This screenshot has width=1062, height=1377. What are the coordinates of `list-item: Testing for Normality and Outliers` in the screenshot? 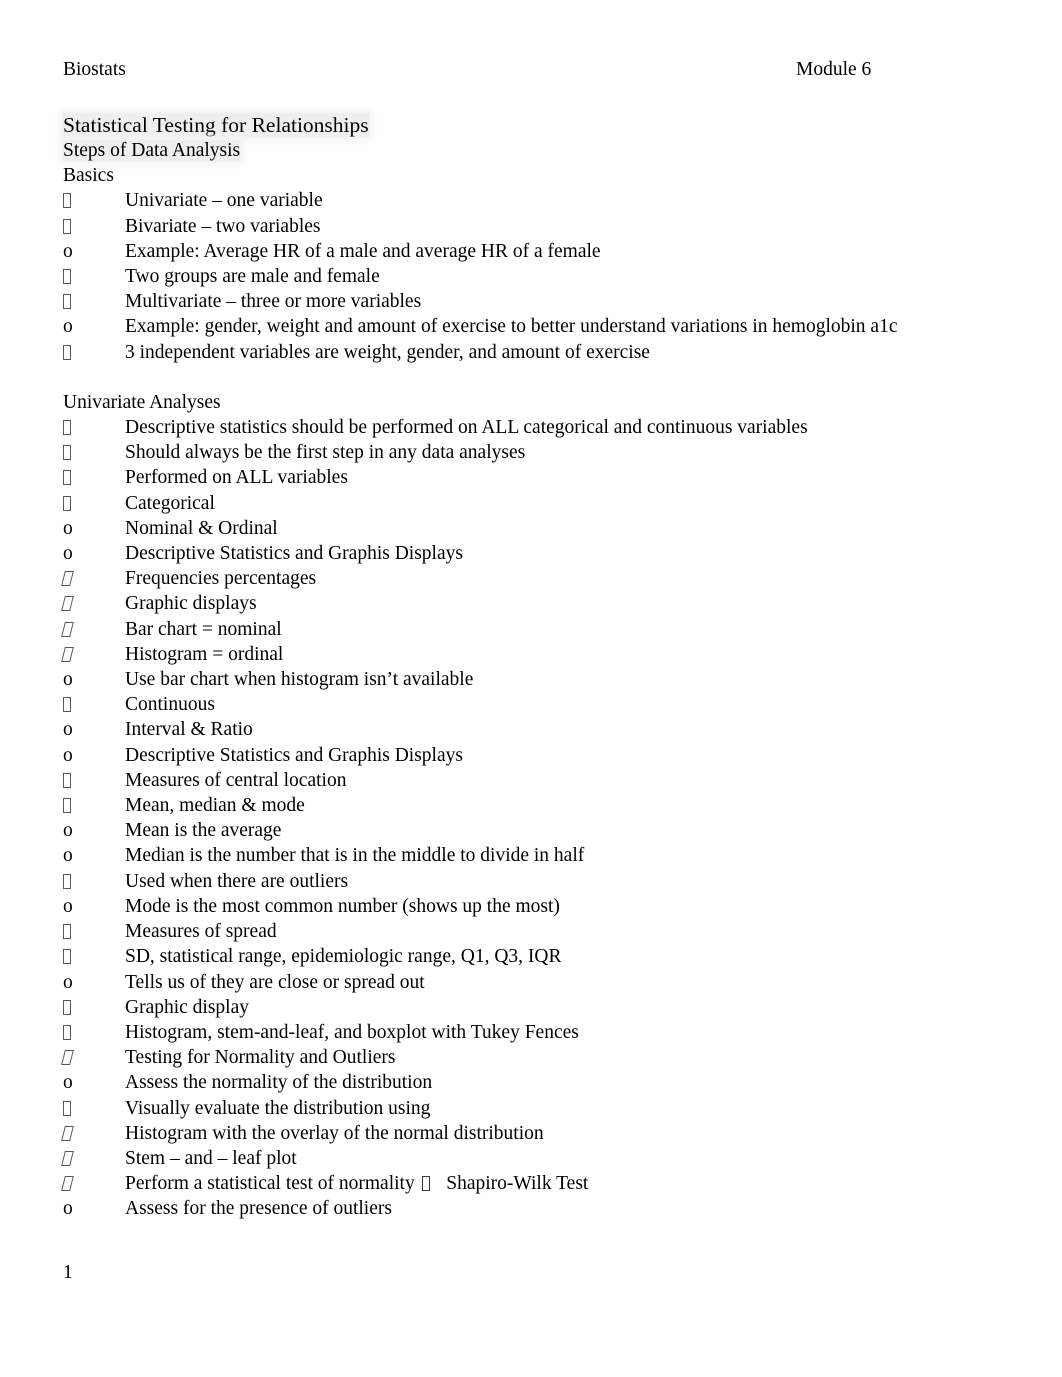 It's located at (541, 1057).